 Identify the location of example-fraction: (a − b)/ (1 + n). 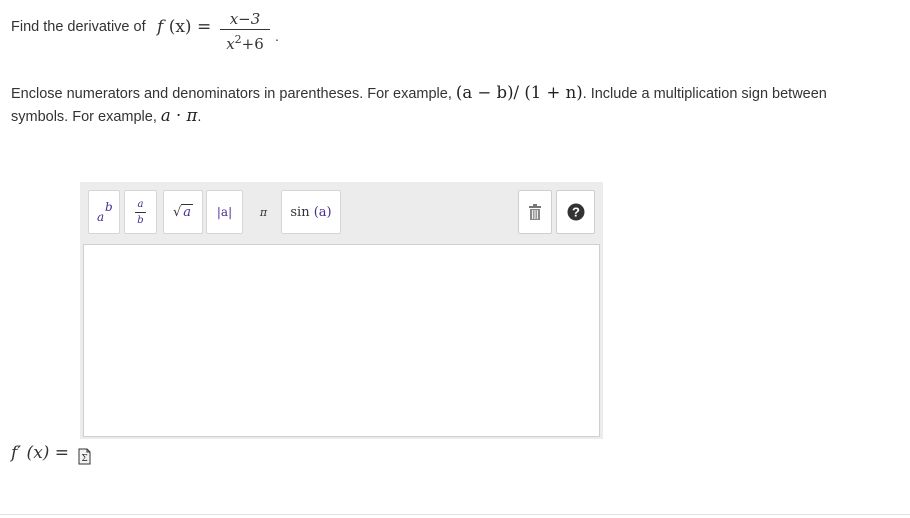
(519, 92).